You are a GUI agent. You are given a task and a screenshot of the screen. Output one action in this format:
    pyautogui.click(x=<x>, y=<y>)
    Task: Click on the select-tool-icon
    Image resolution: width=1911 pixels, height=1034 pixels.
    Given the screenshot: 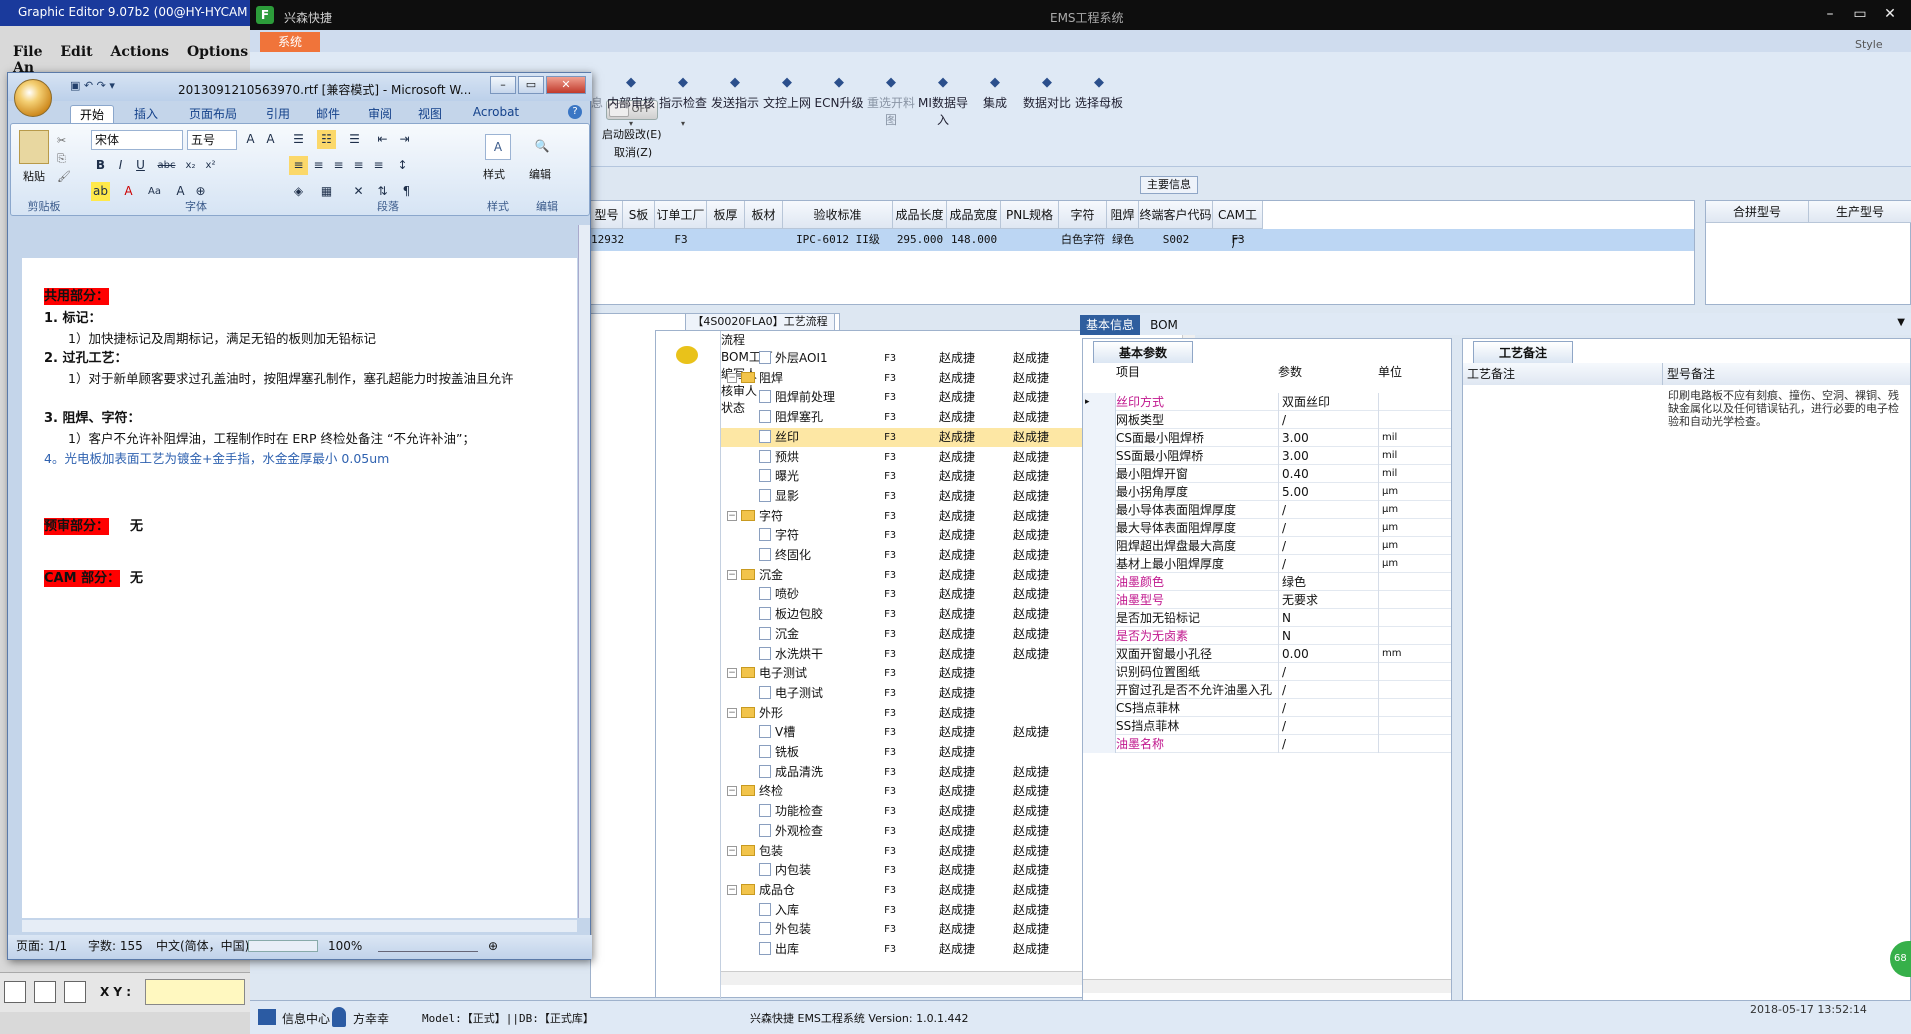 What is the action you would take?
    pyautogui.click(x=15, y=992)
    